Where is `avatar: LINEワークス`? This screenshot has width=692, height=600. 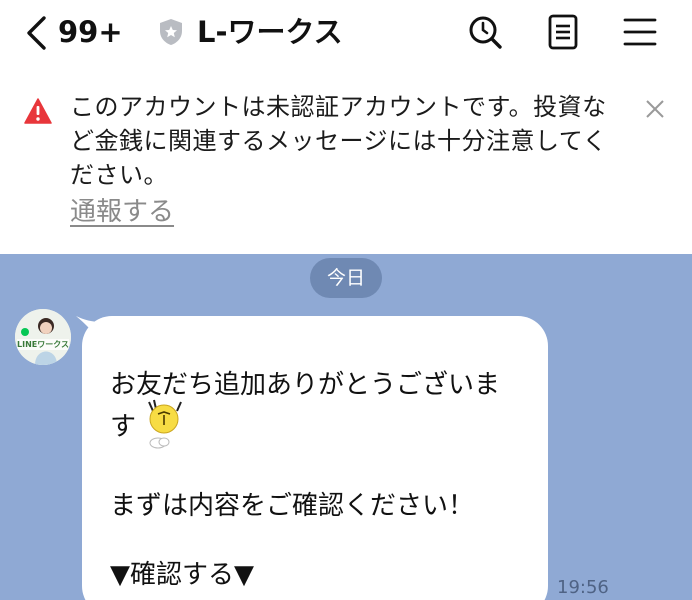
avatar: LINEワークス is located at coordinates (43, 337).